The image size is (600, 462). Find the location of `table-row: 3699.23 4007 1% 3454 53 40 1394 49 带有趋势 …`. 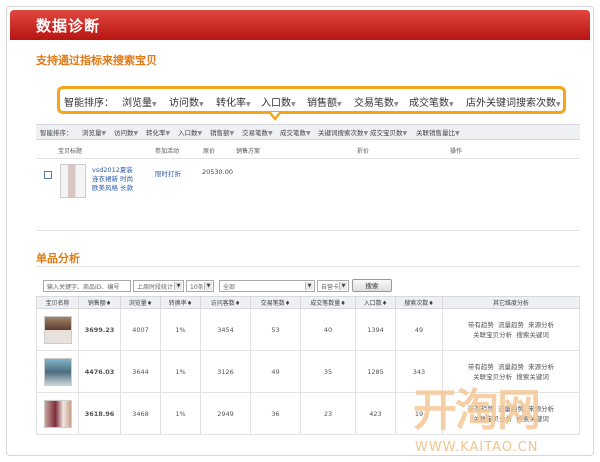

table-row: 3699.23 4007 1% 3454 53 40 1394 49 带有趋势 … is located at coordinates (308, 329).